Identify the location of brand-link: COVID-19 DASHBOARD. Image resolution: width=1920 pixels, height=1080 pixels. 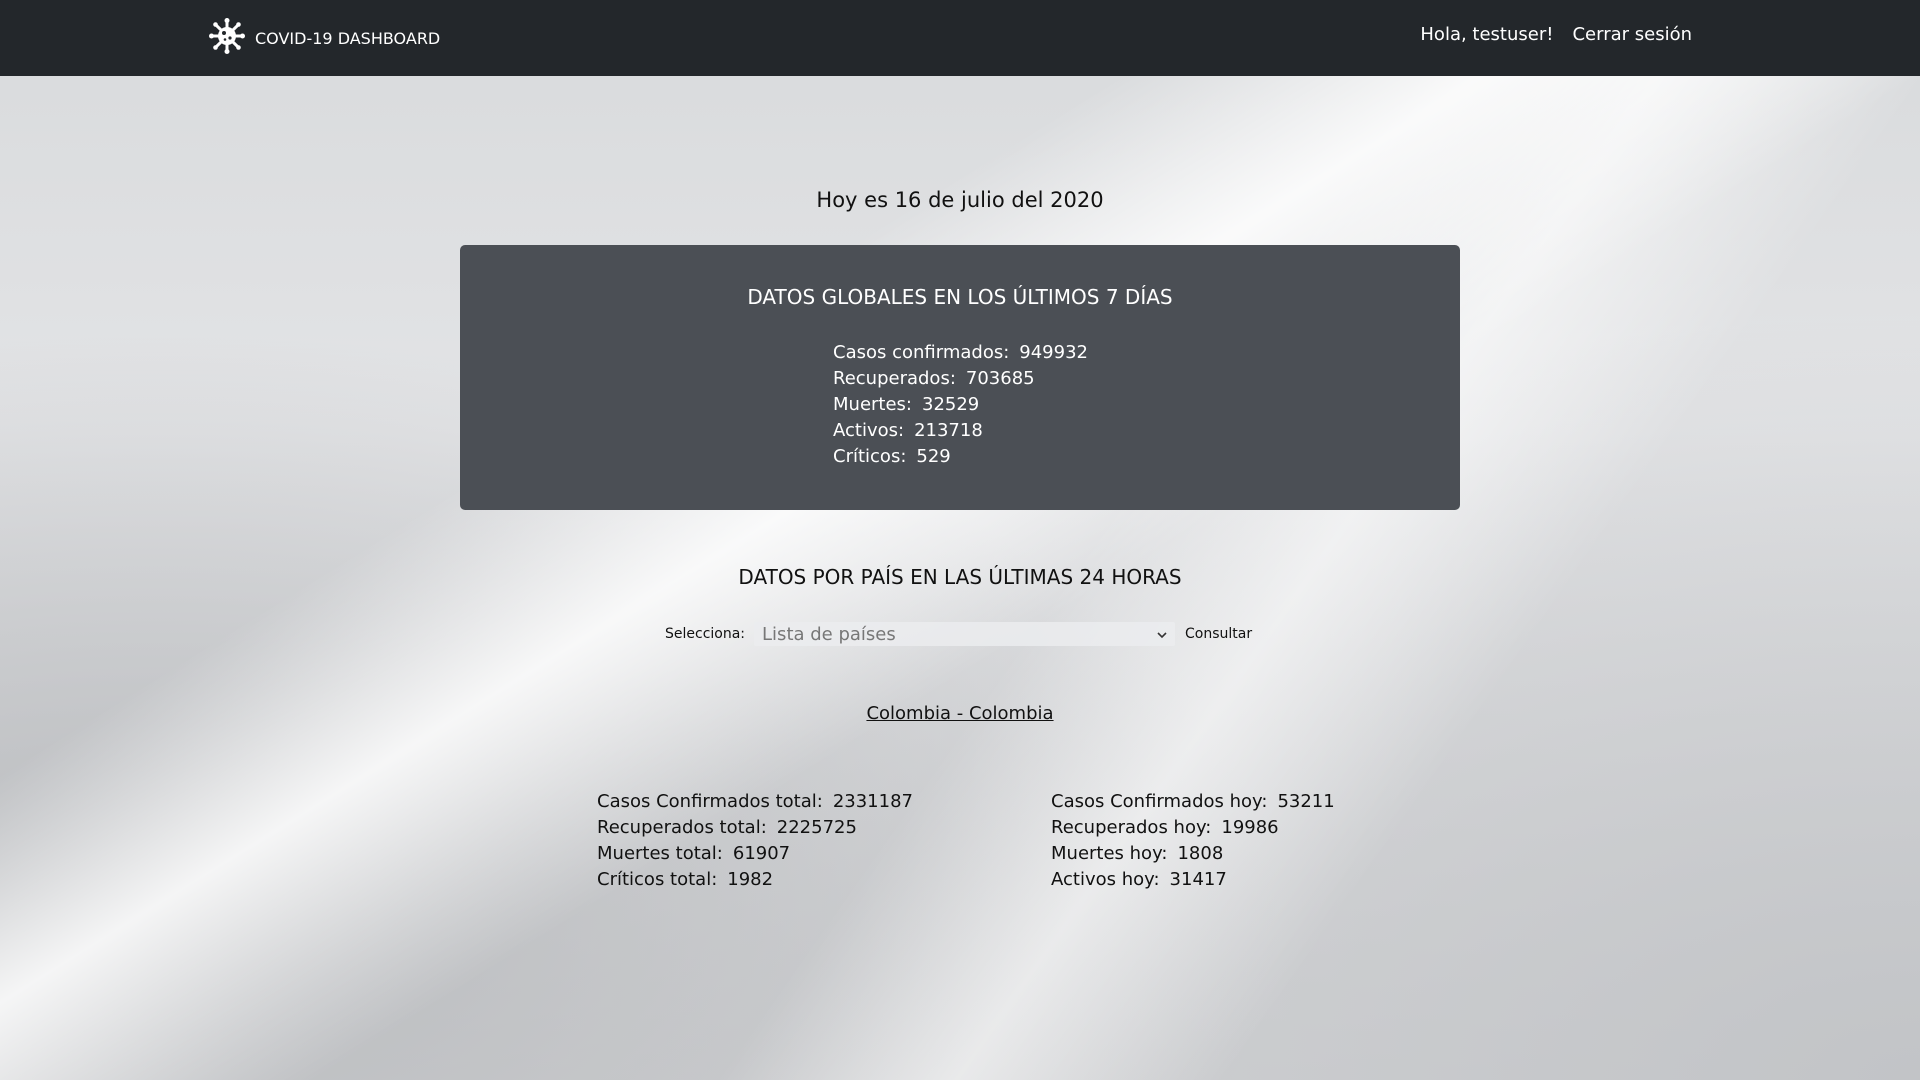
(325, 38).